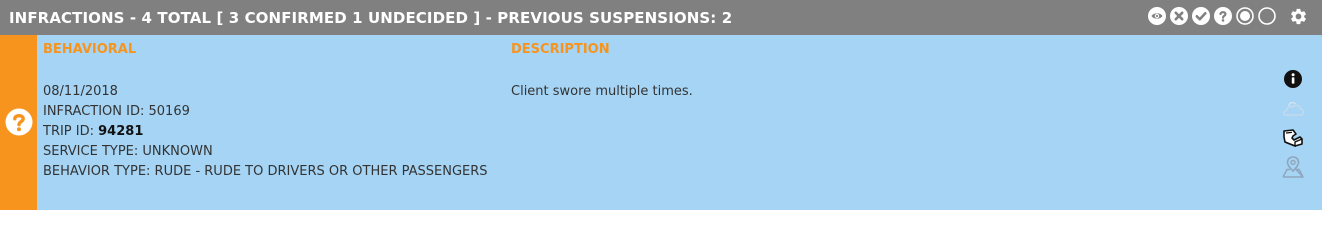 The height and width of the screenshot is (240, 1322). Describe the element at coordinates (1293, 167) in the screenshot. I see `map-pin-icon` at that location.